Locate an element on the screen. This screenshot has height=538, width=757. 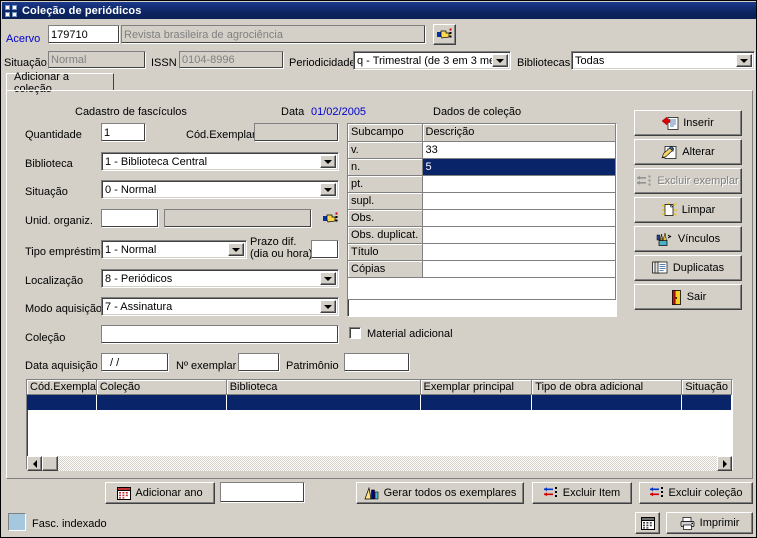
side-button-sair: Sair is located at coordinates (688, 297).